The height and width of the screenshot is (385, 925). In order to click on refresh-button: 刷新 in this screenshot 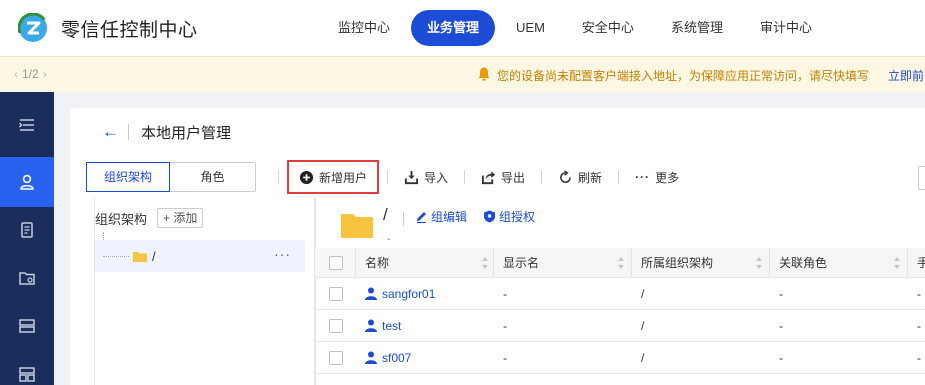, I will do `click(580, 177)`.